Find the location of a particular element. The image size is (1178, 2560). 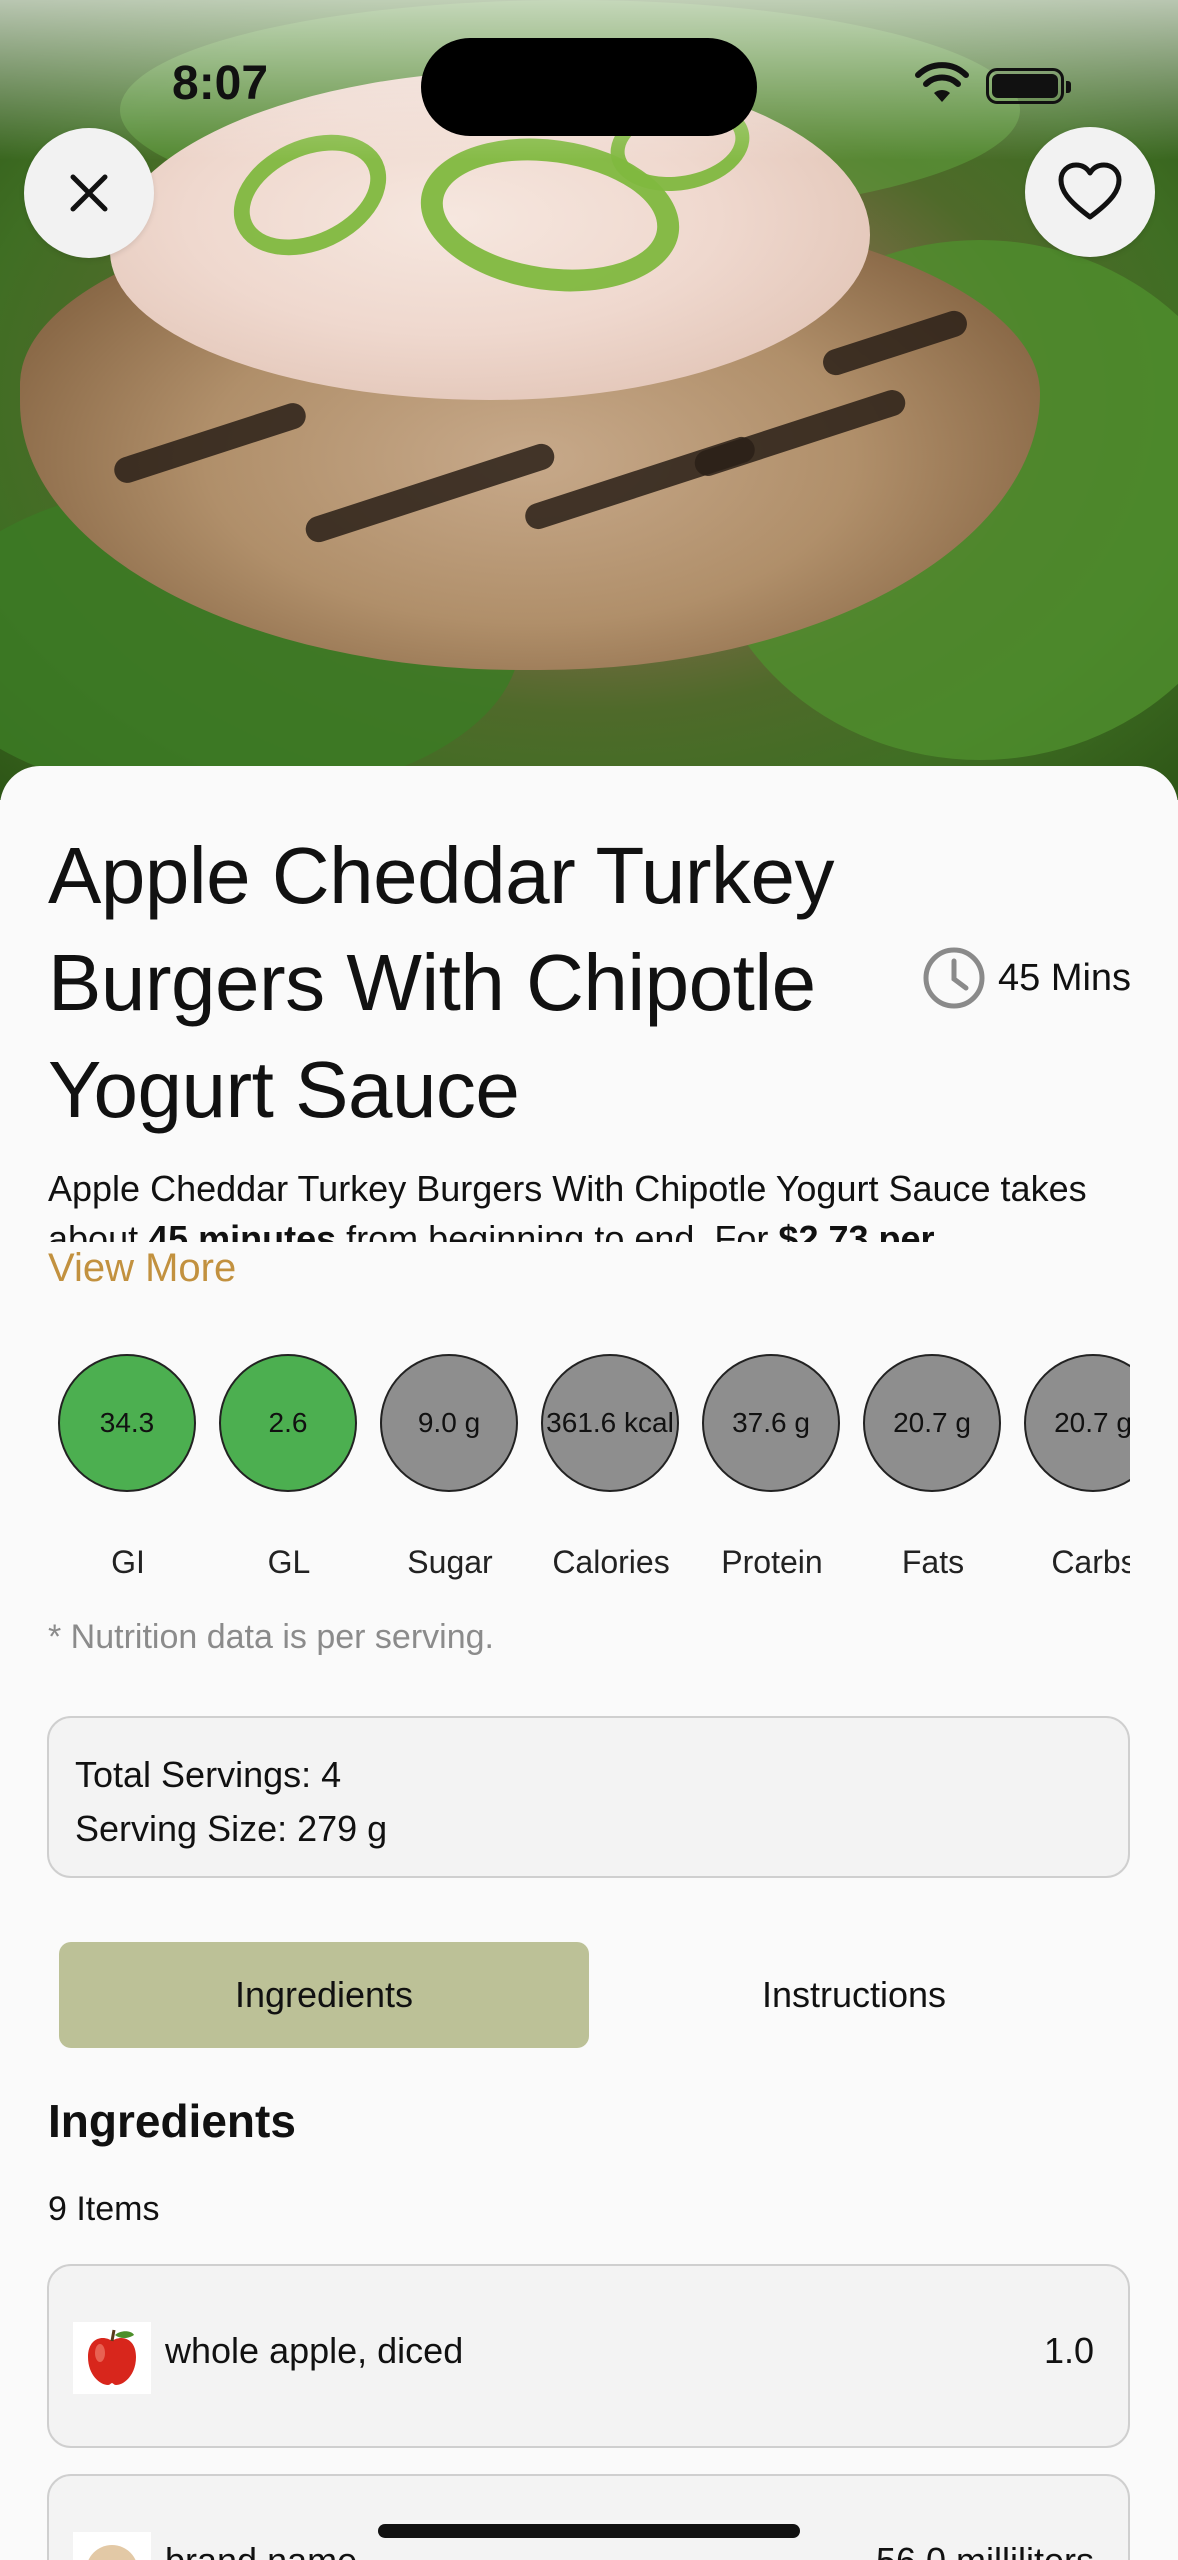

nutrition-label: GI is located at coordinates (128, 1562).